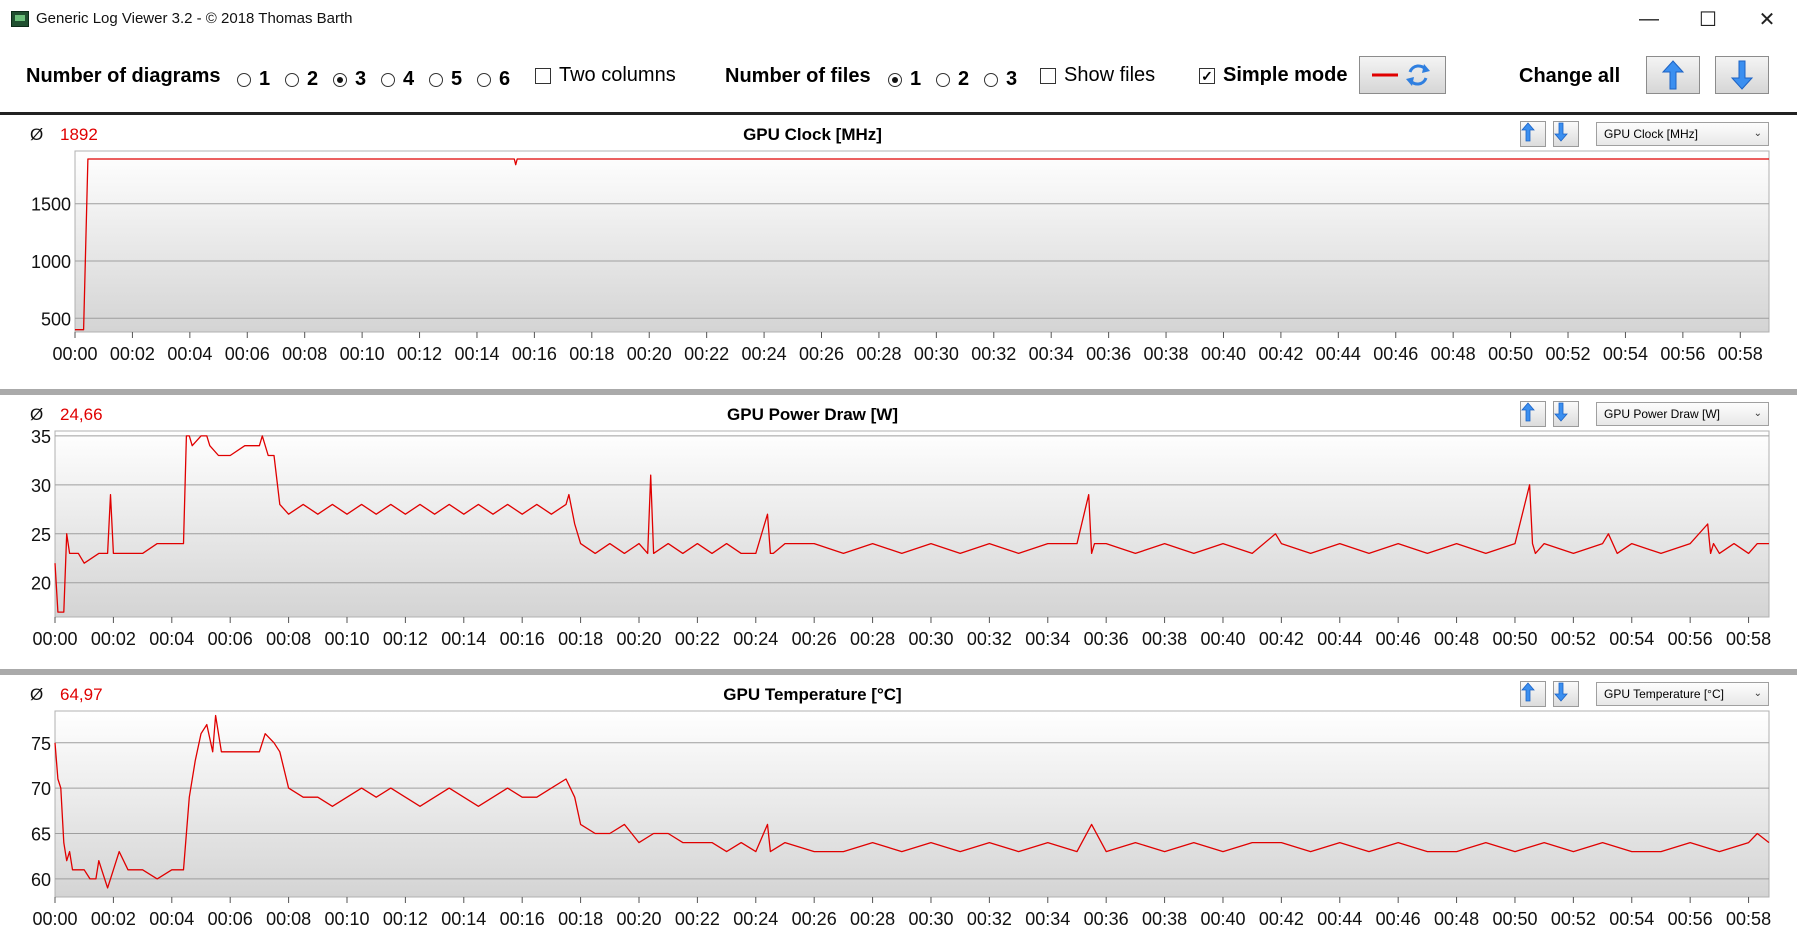 The width and height of the screenshot is (1797, 952). What do you see at coordinates (51, 205) in the screenshot?
I see `y-tick-label: 1500` at bounding box center [51, 205].